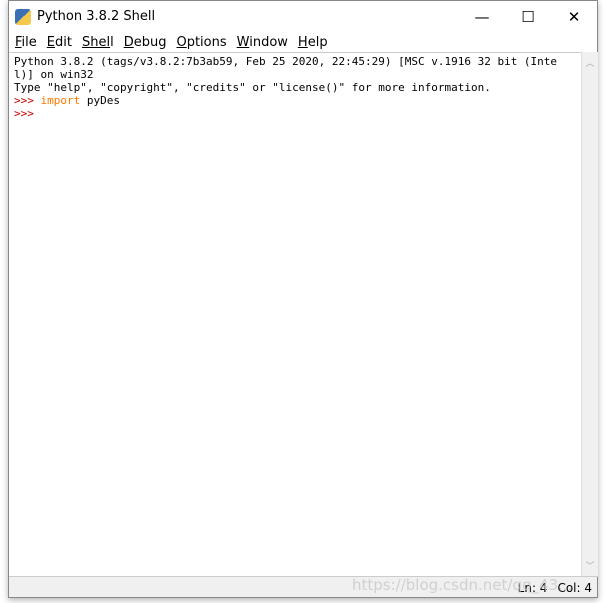 This screenshot has width=605, height=603. I want to click on scroll-up-icon: ︿, so click(590, 62).